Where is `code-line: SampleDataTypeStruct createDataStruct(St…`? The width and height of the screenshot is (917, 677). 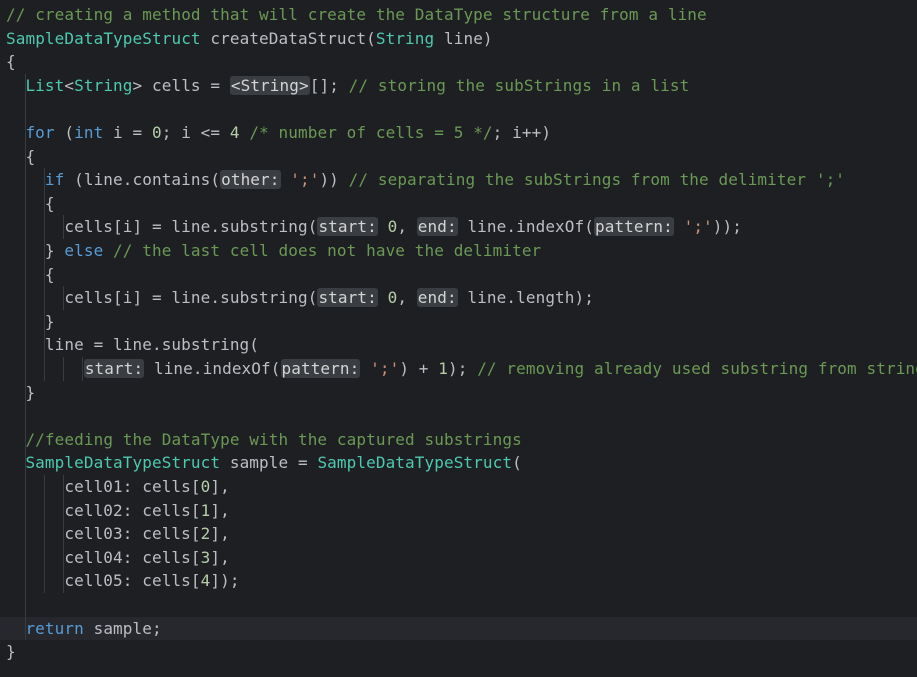
code-line: SampleDataTypeStruct createDataStruct(St… is located at coordinates (458, 39).